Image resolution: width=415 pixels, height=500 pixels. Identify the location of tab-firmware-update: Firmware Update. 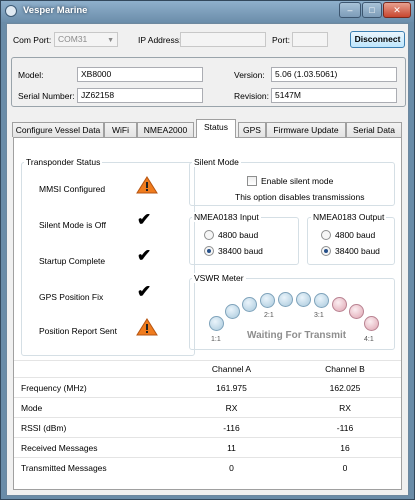
(306, 129).